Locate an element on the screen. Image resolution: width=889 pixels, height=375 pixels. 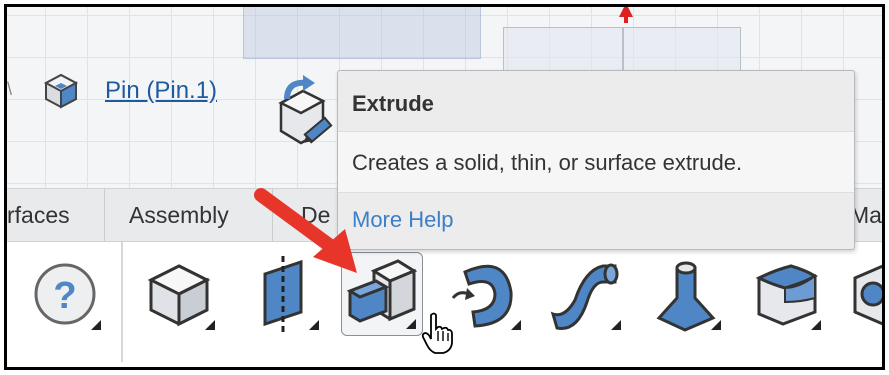
tab-surfaces: rfaces is located at coordinates (56, 215).